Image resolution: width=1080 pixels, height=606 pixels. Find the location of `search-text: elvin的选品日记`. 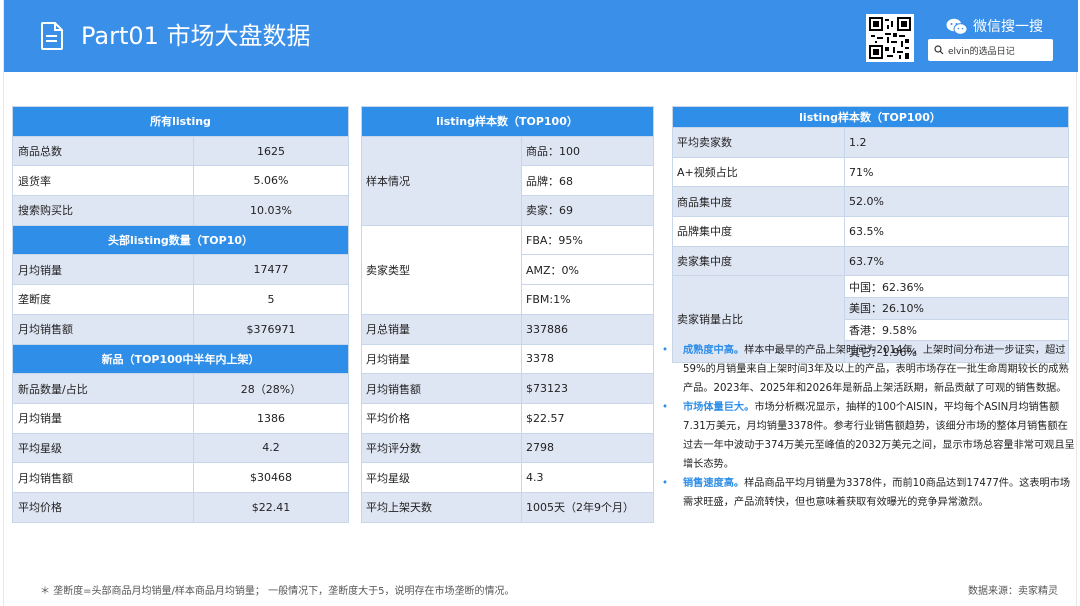

search-text: elvin的选品日记 is located at coordinates (981, 51).